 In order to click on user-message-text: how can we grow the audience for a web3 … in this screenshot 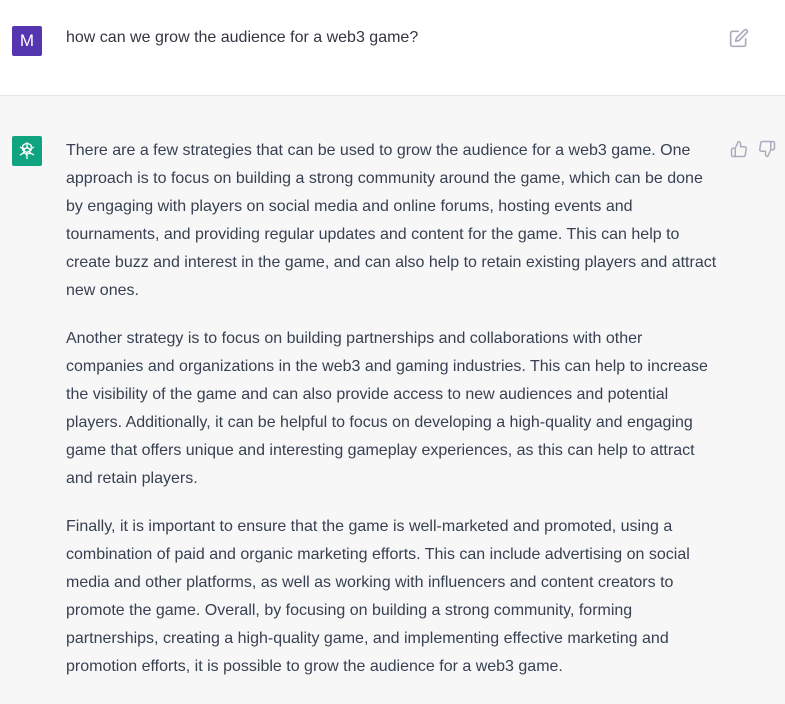, I will do `click(242, 37)`.